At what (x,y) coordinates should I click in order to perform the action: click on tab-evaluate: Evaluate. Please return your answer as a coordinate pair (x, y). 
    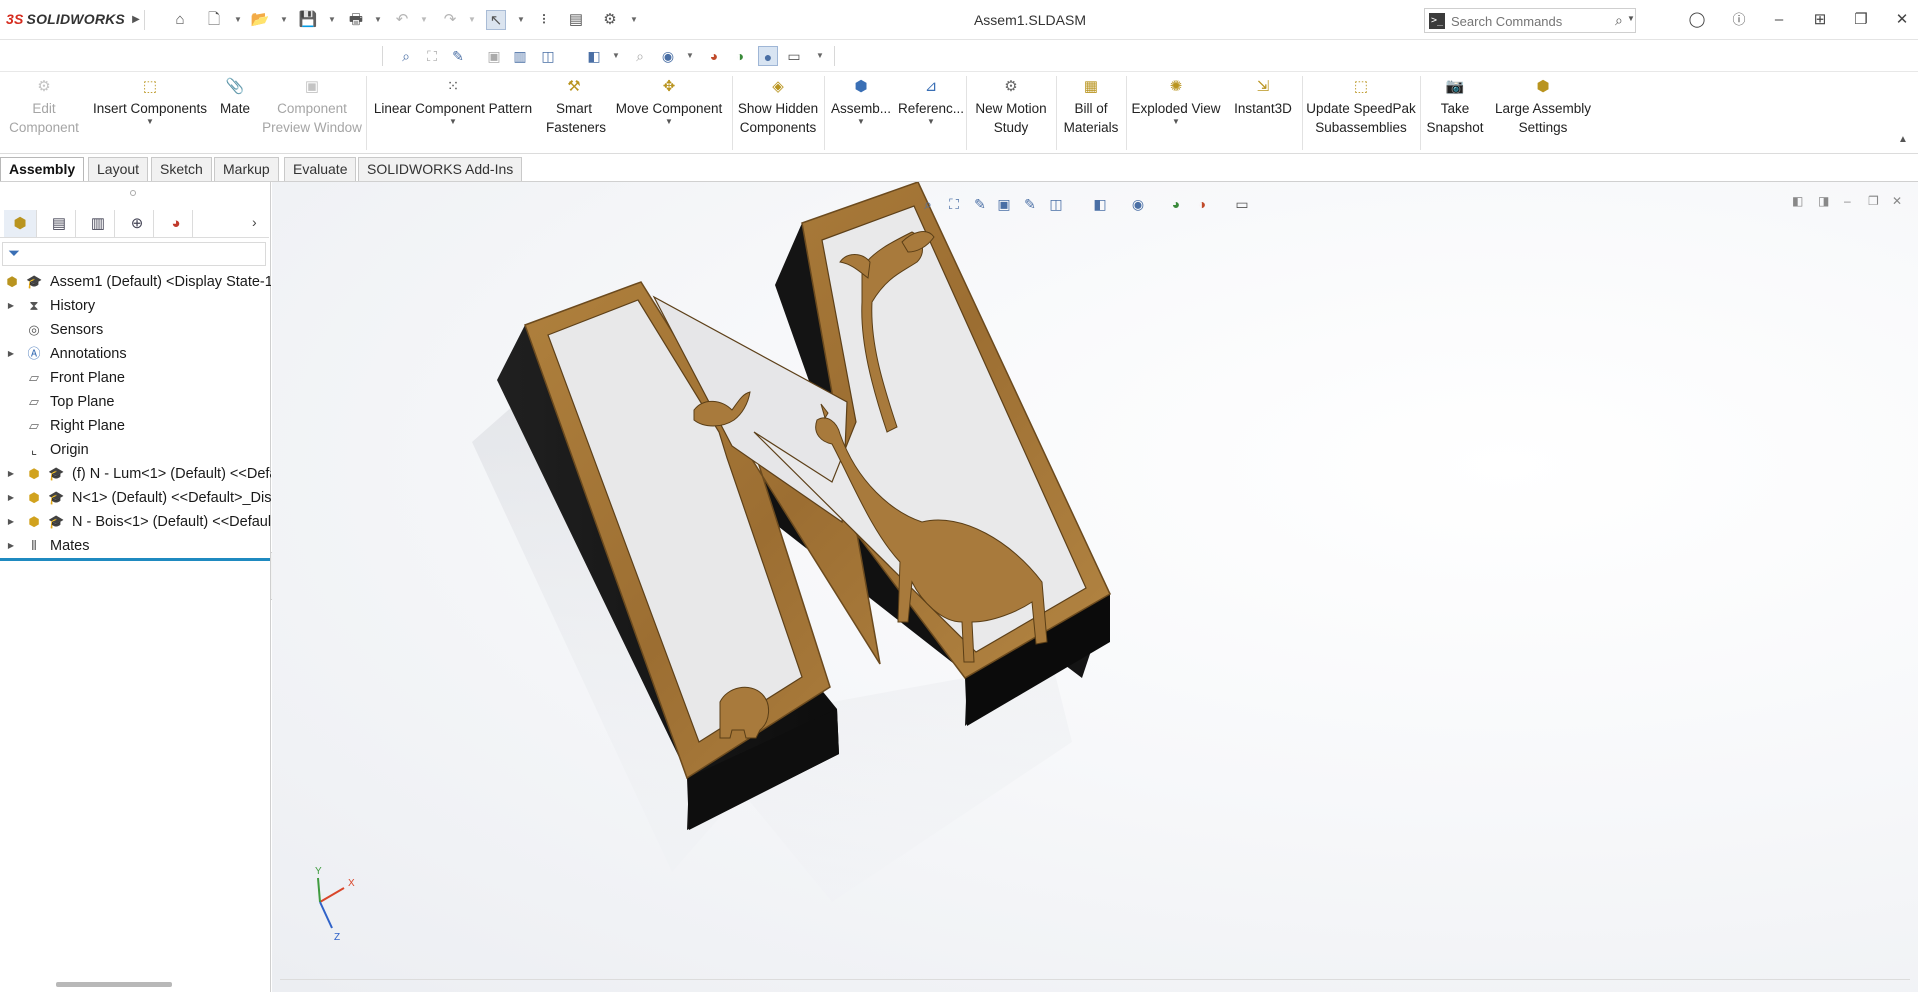
    Looking at the image, I should click on (320, 169).